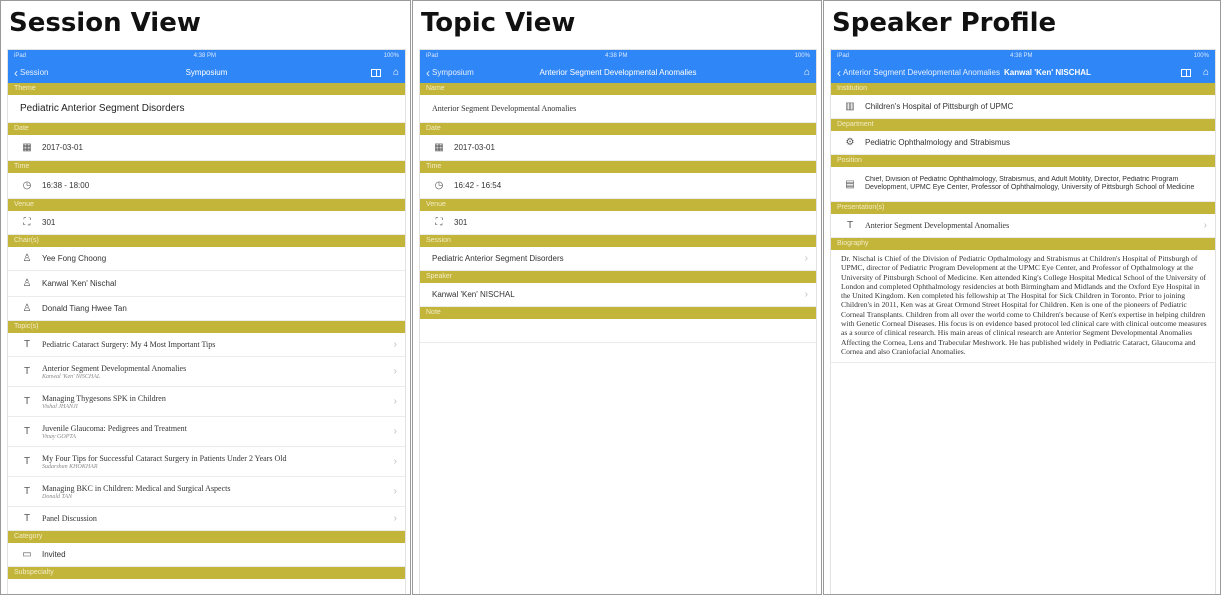 The width and height of the screenshot is (1221, 595). What do you see at coordinates (104, 398) in the screenshot?
I see `topic-title: Managing Thygesons SPK in Children` at bounding box center [104, 398].